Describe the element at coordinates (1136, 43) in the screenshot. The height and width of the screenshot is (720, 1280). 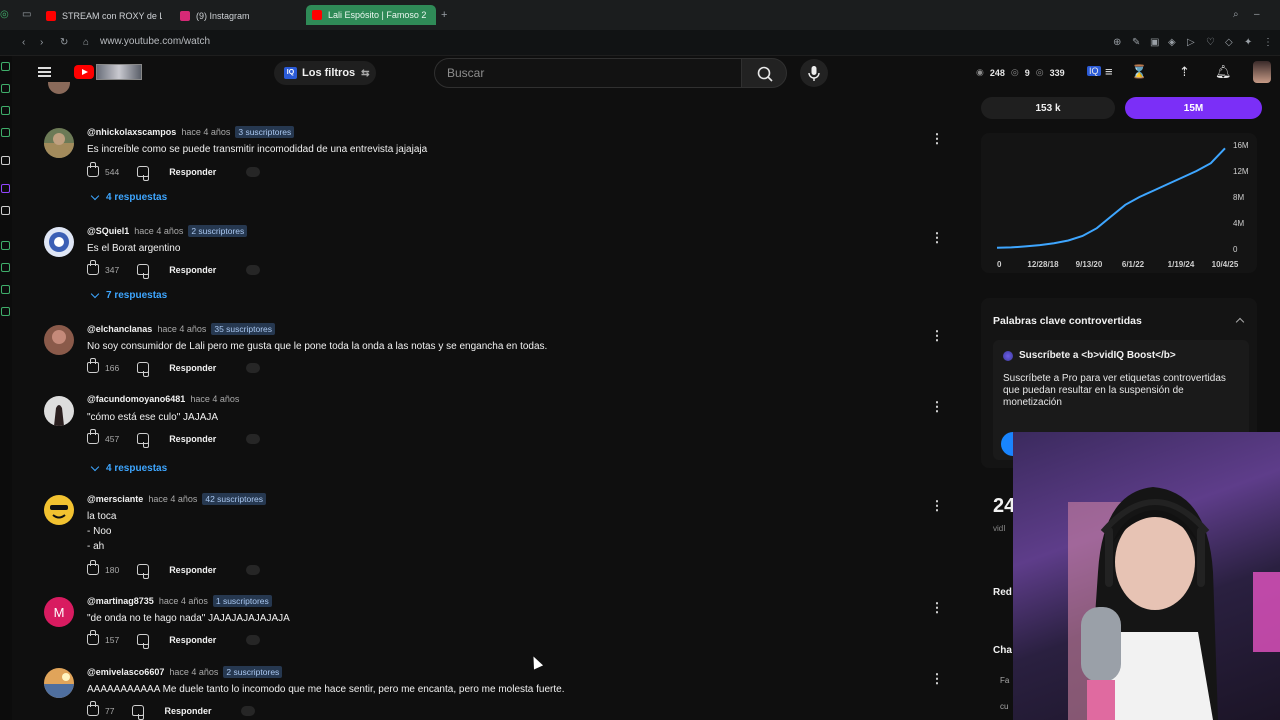
I see `extension-icon: ✎` at that location.